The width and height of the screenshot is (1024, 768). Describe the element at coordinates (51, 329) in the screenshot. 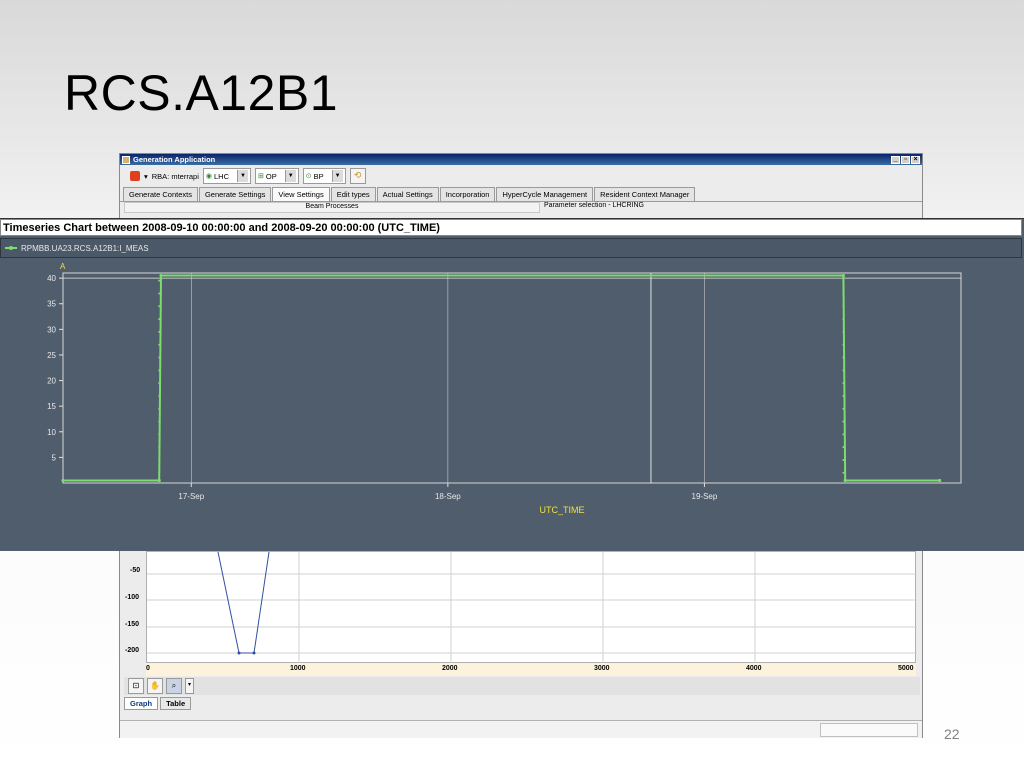

I see `y-tick-label: 30` at that location.